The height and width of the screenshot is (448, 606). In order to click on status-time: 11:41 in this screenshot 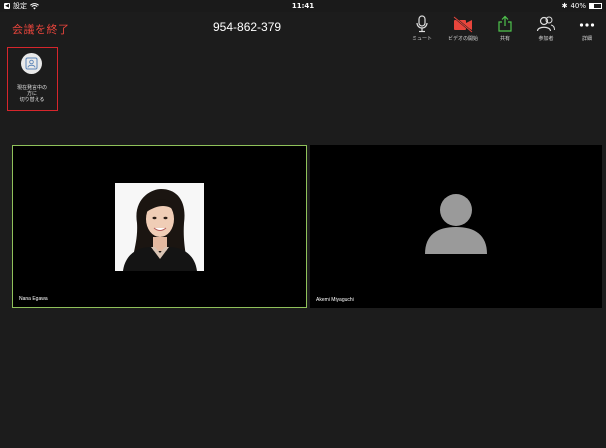, I will do `click(303, 6)`.